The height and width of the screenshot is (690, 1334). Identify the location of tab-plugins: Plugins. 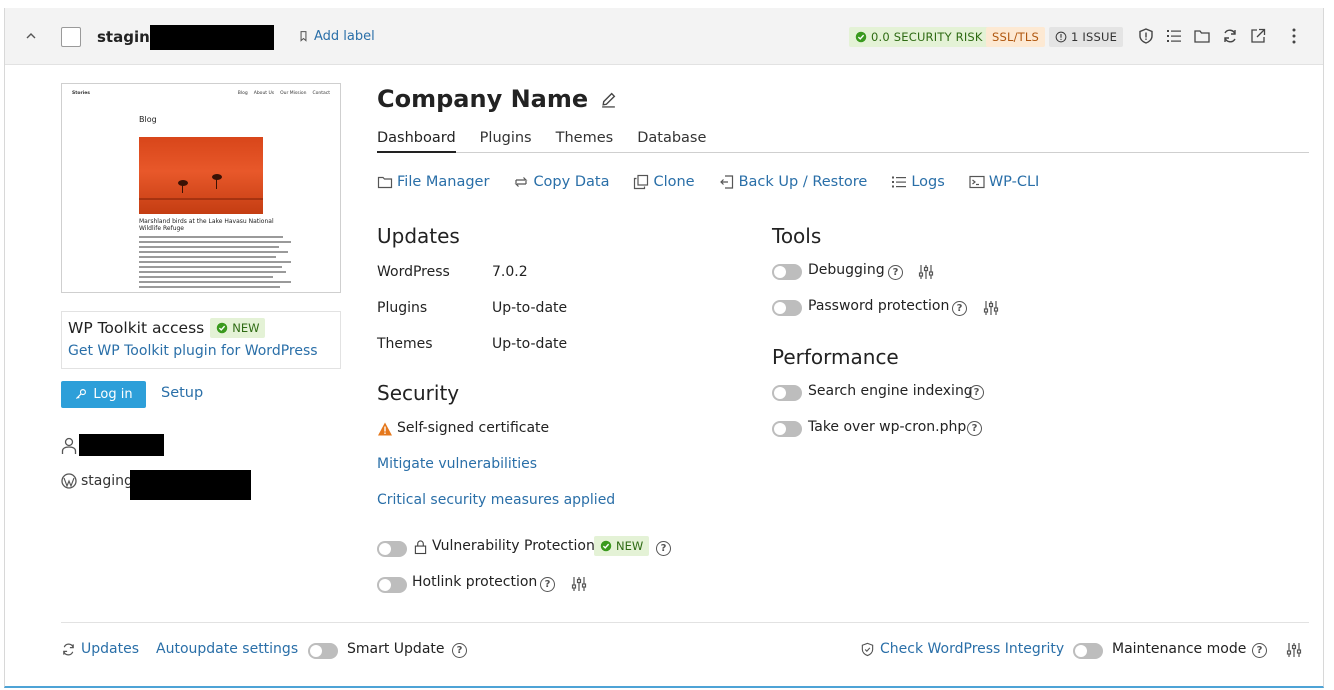
(506, 141).